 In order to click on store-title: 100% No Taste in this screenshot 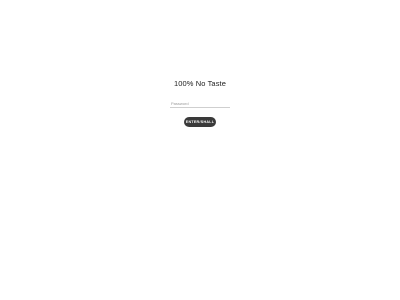, I will do `click(200, 83)`.